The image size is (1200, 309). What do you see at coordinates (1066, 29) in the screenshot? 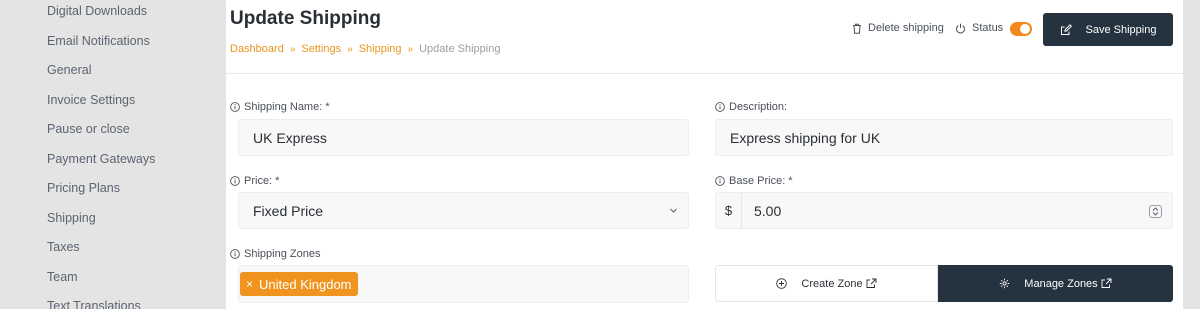
I see `edit-icon` at bounding box center [1066, 29].